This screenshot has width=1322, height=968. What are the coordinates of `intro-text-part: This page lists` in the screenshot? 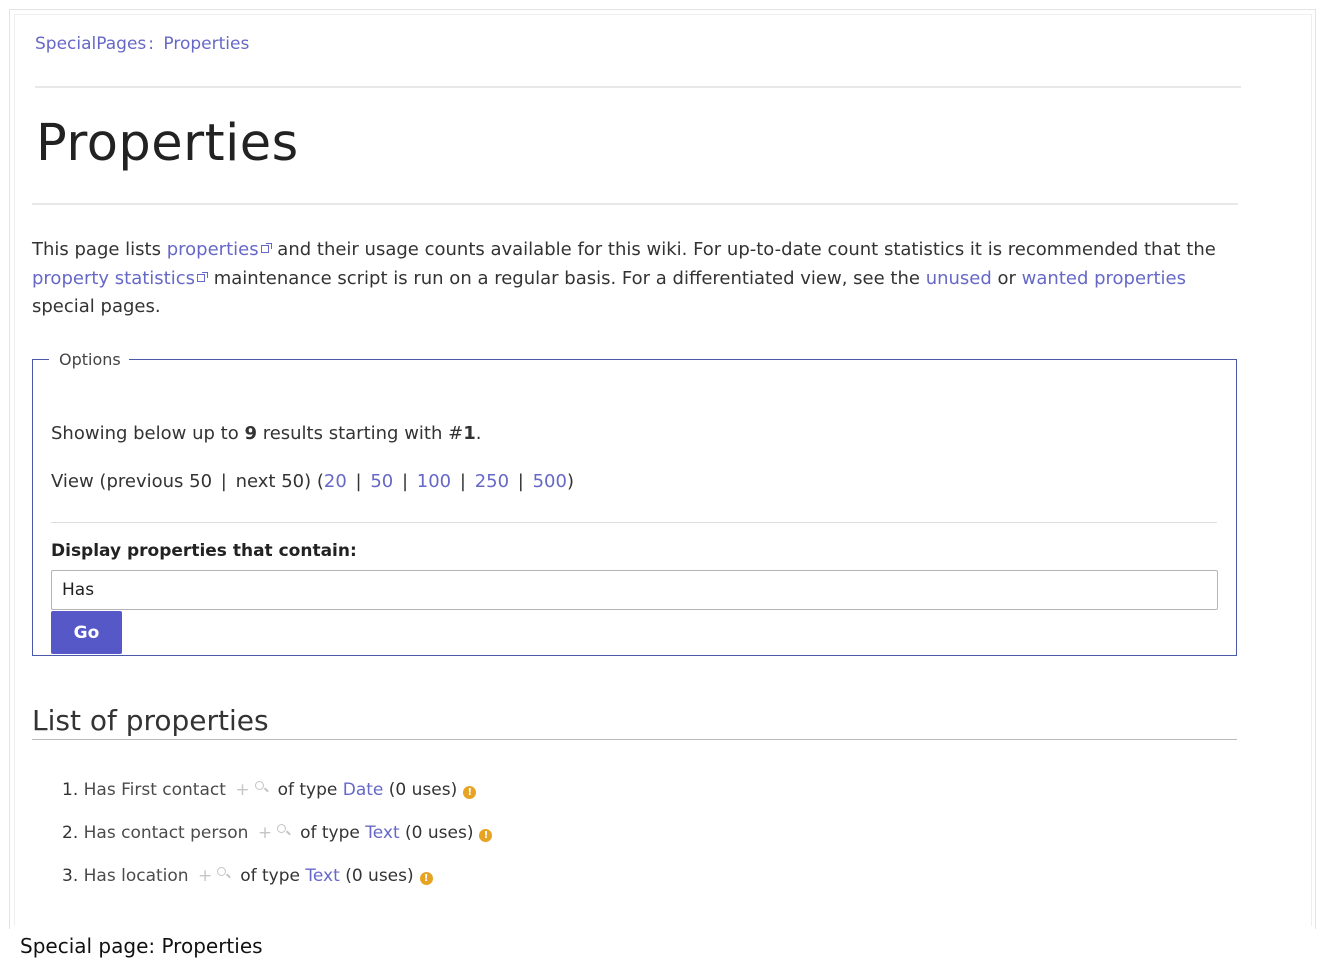 It's located at (99, 249).